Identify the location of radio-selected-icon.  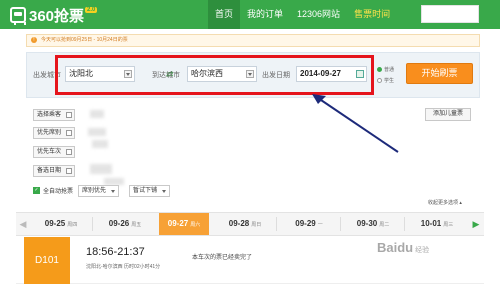
(379, 69).